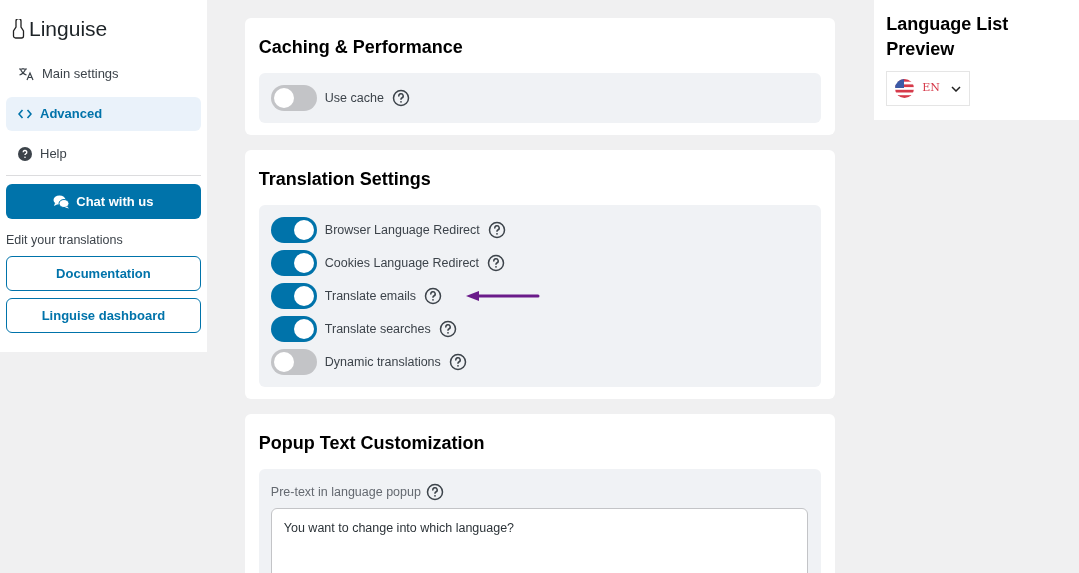  Describe the element at coordinates (103, 74) in the screenshot. I see `nav-item: Main settings` at that location.